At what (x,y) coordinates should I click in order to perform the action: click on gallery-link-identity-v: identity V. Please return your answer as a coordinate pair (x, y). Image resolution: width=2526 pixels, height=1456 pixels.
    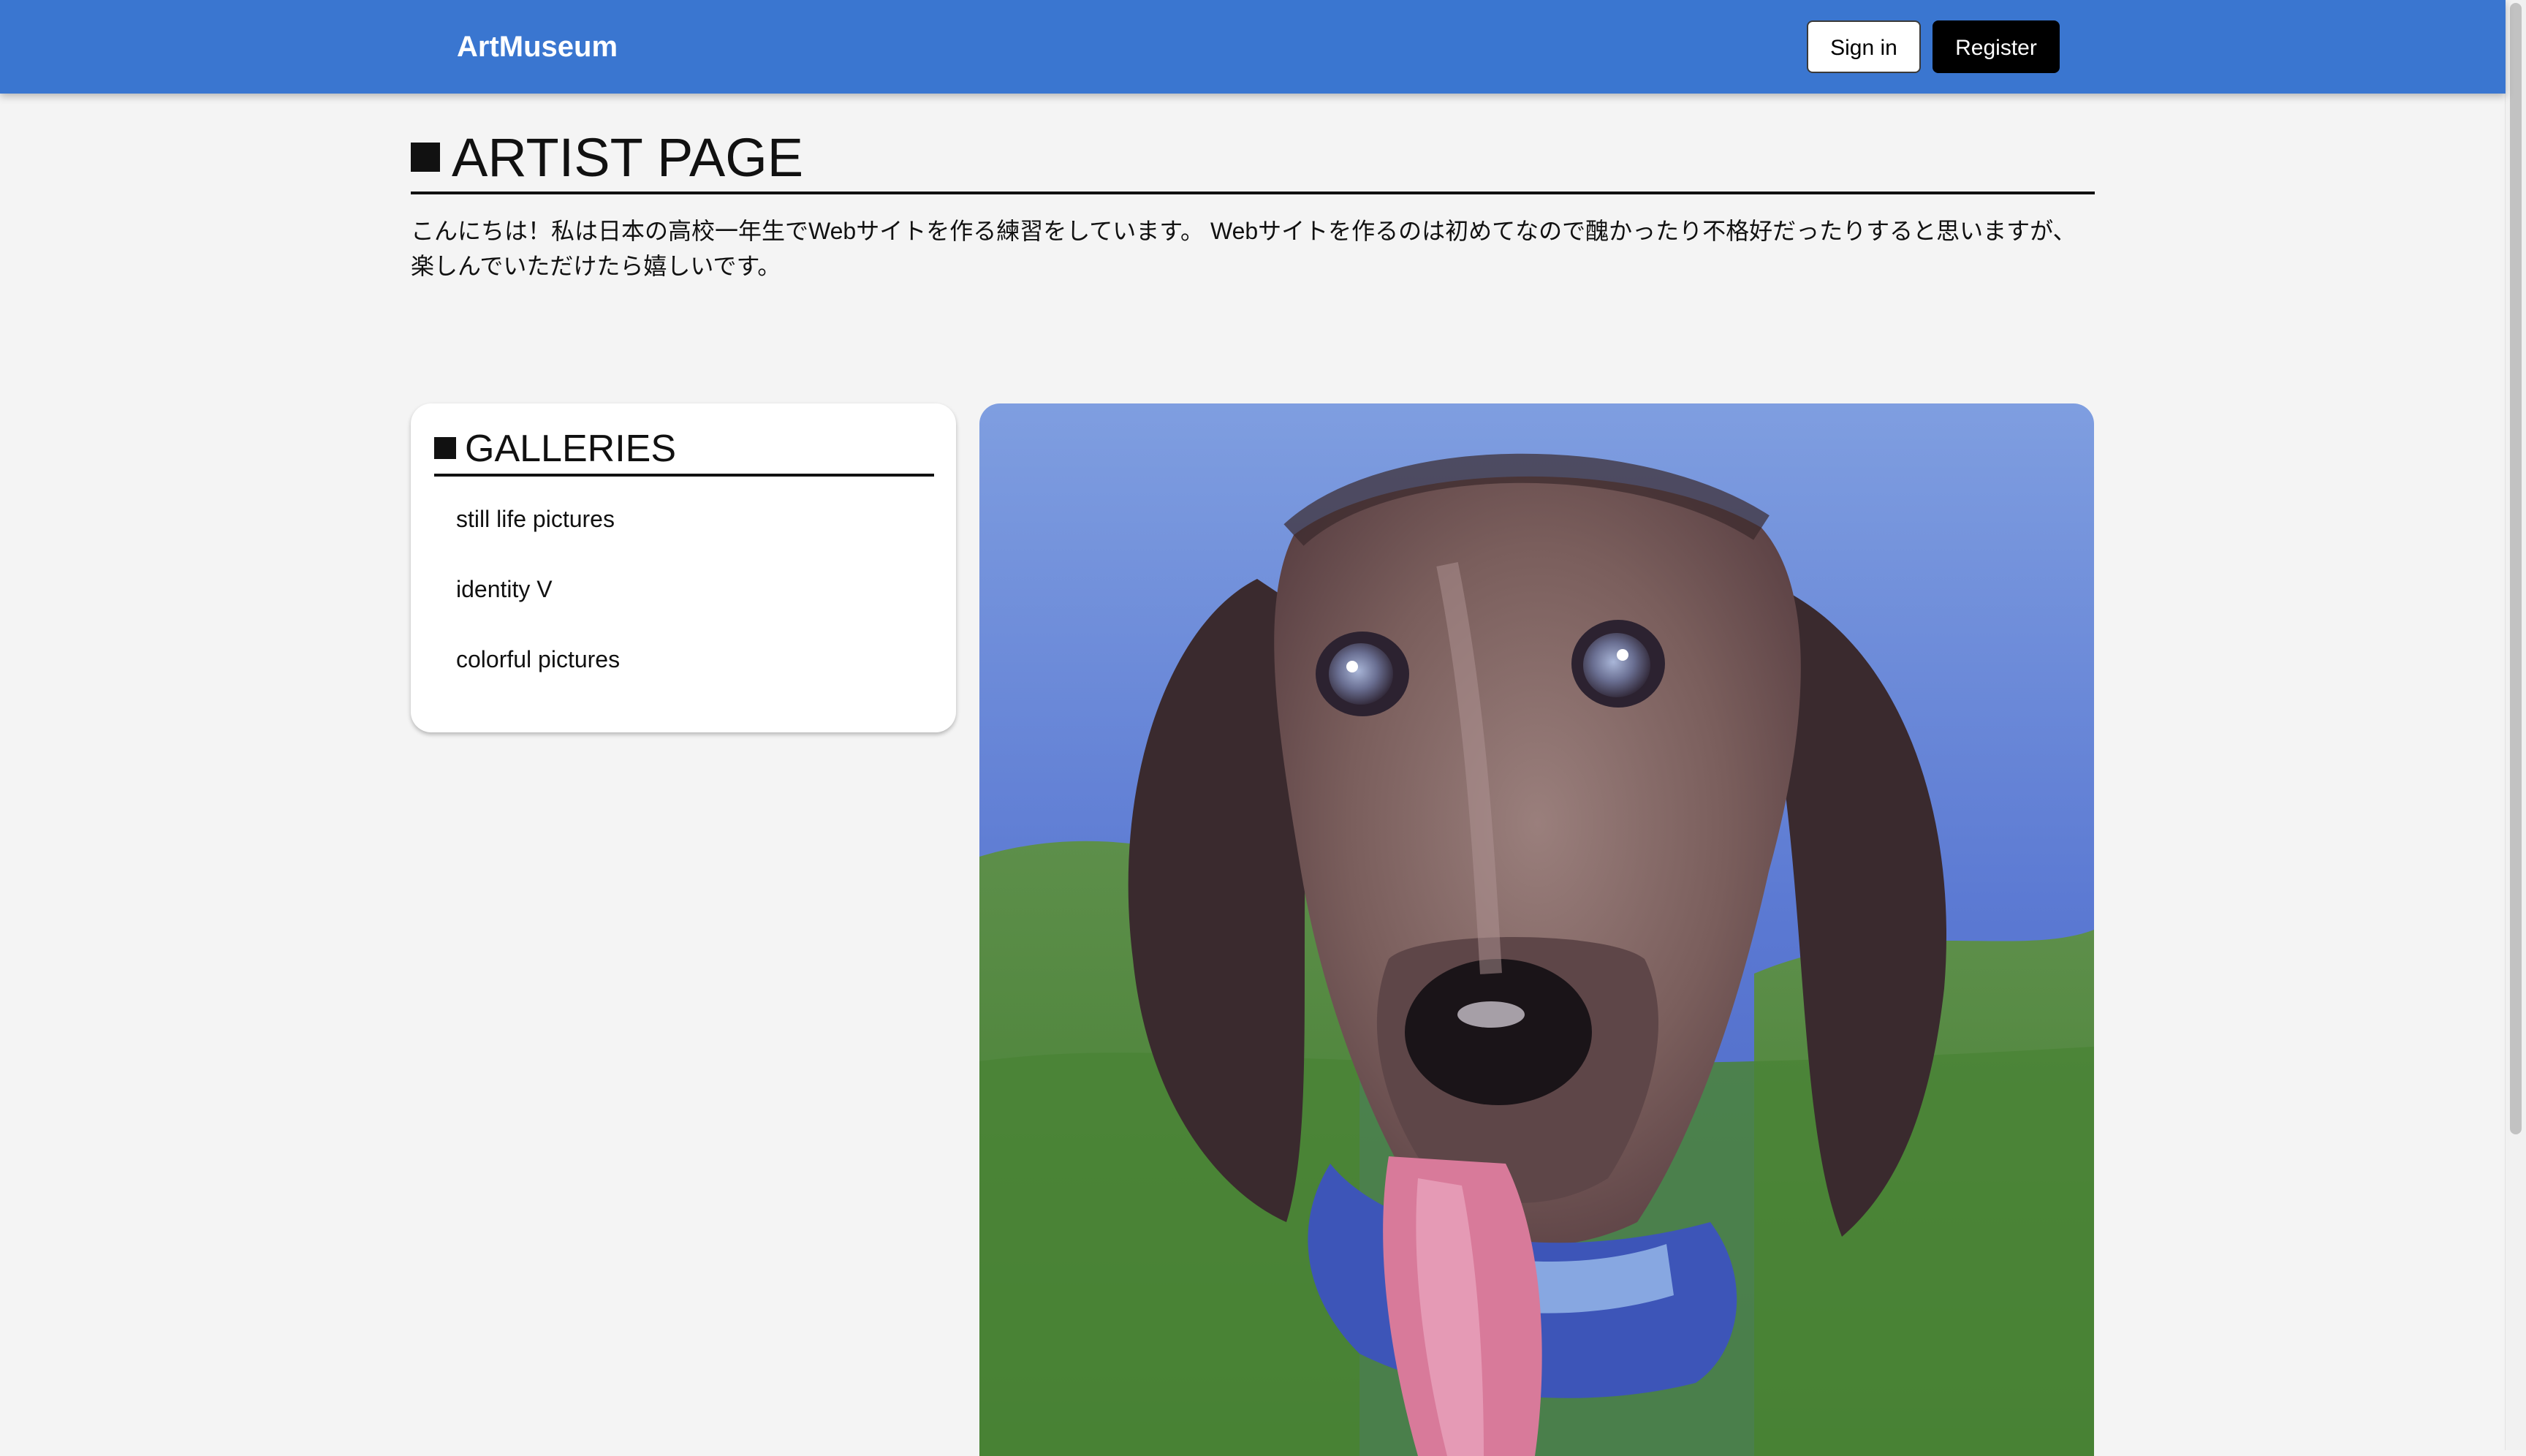
    Looking at the image, I should click on (538, 607).